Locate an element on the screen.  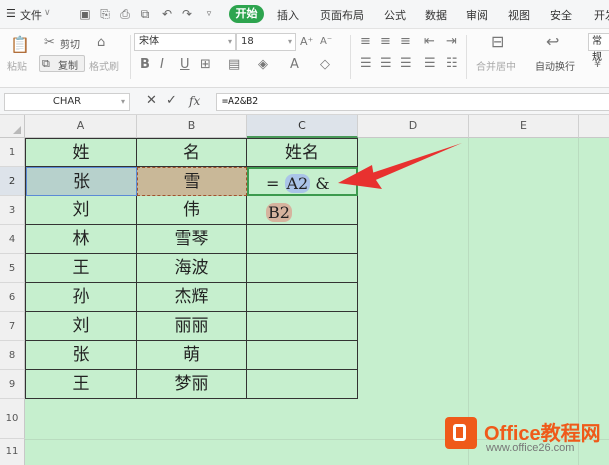
underline-icon: U is located at coordinates (185, 65).